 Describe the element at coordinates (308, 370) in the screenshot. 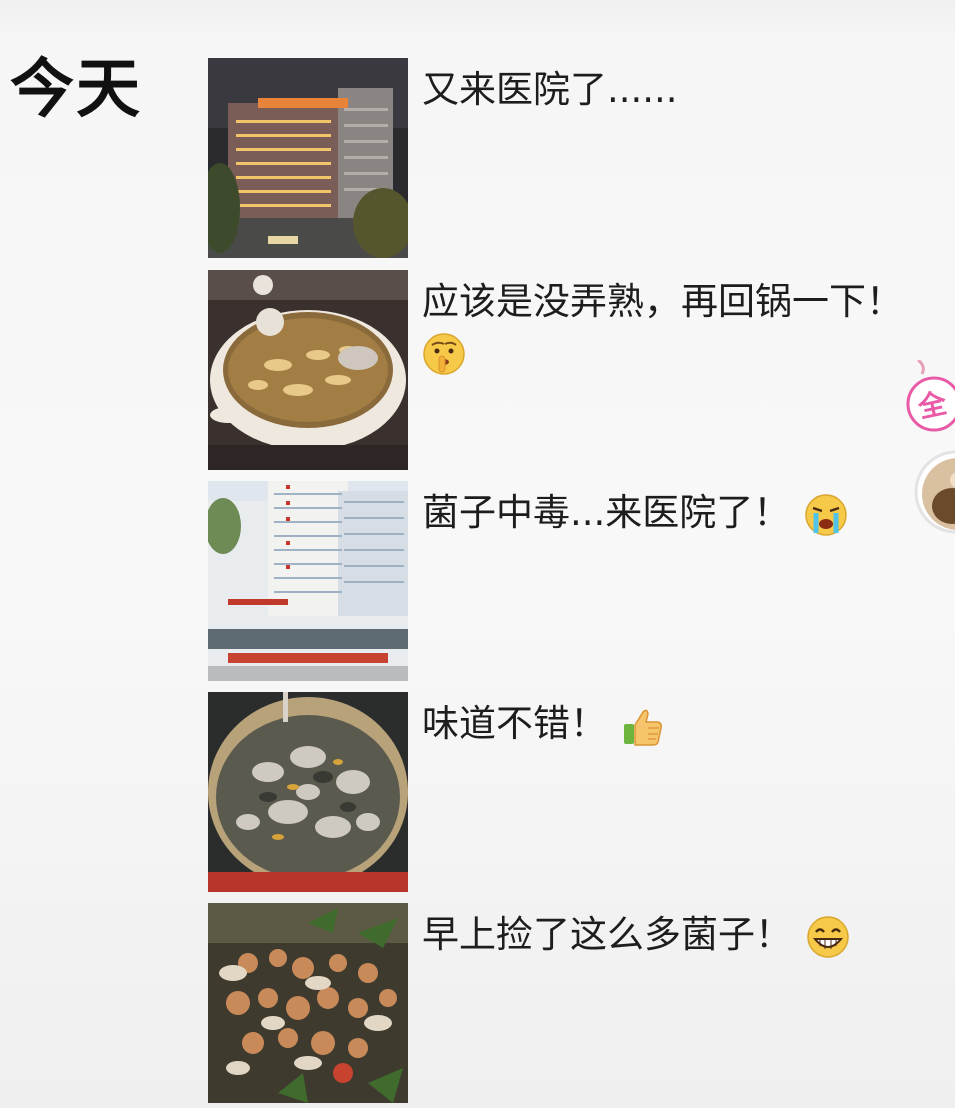

I see `post-thumbnail-mushroom-soup` at that location.